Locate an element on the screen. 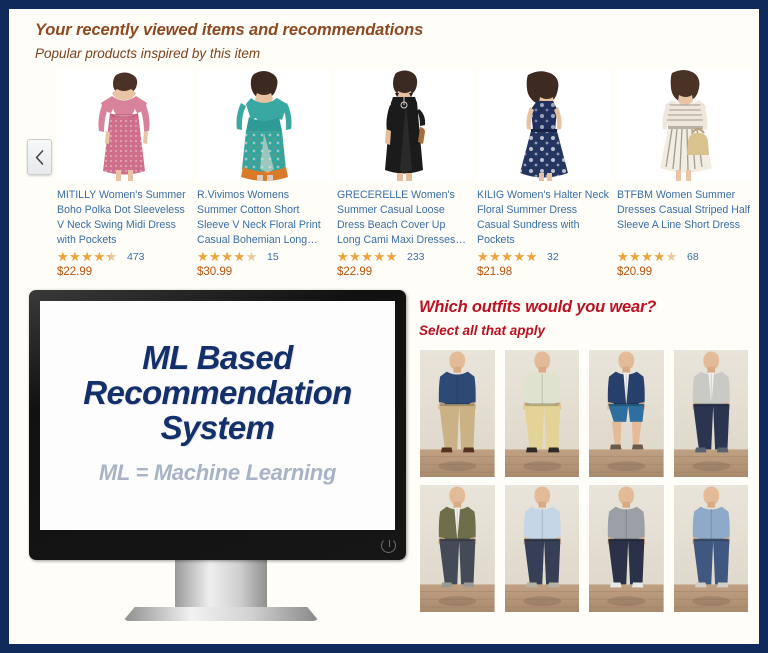  product-image-pink-polka-dot-midi-dress is located at coordinates (124, 125).